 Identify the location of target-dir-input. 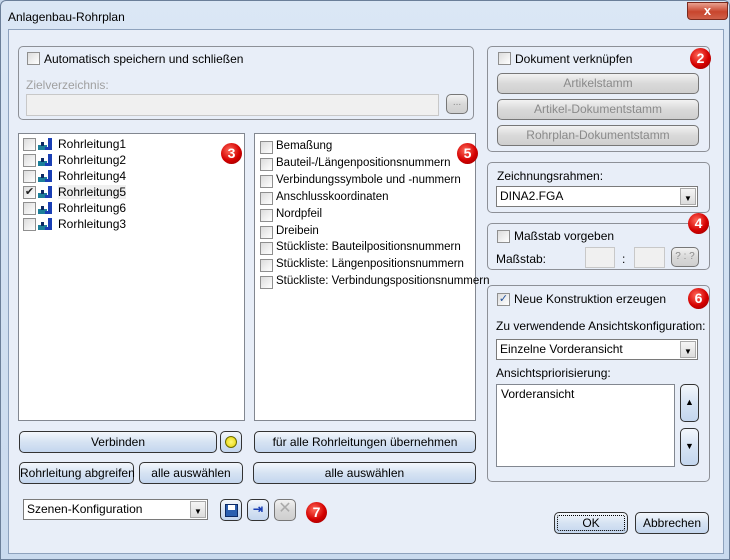
(232, 105).